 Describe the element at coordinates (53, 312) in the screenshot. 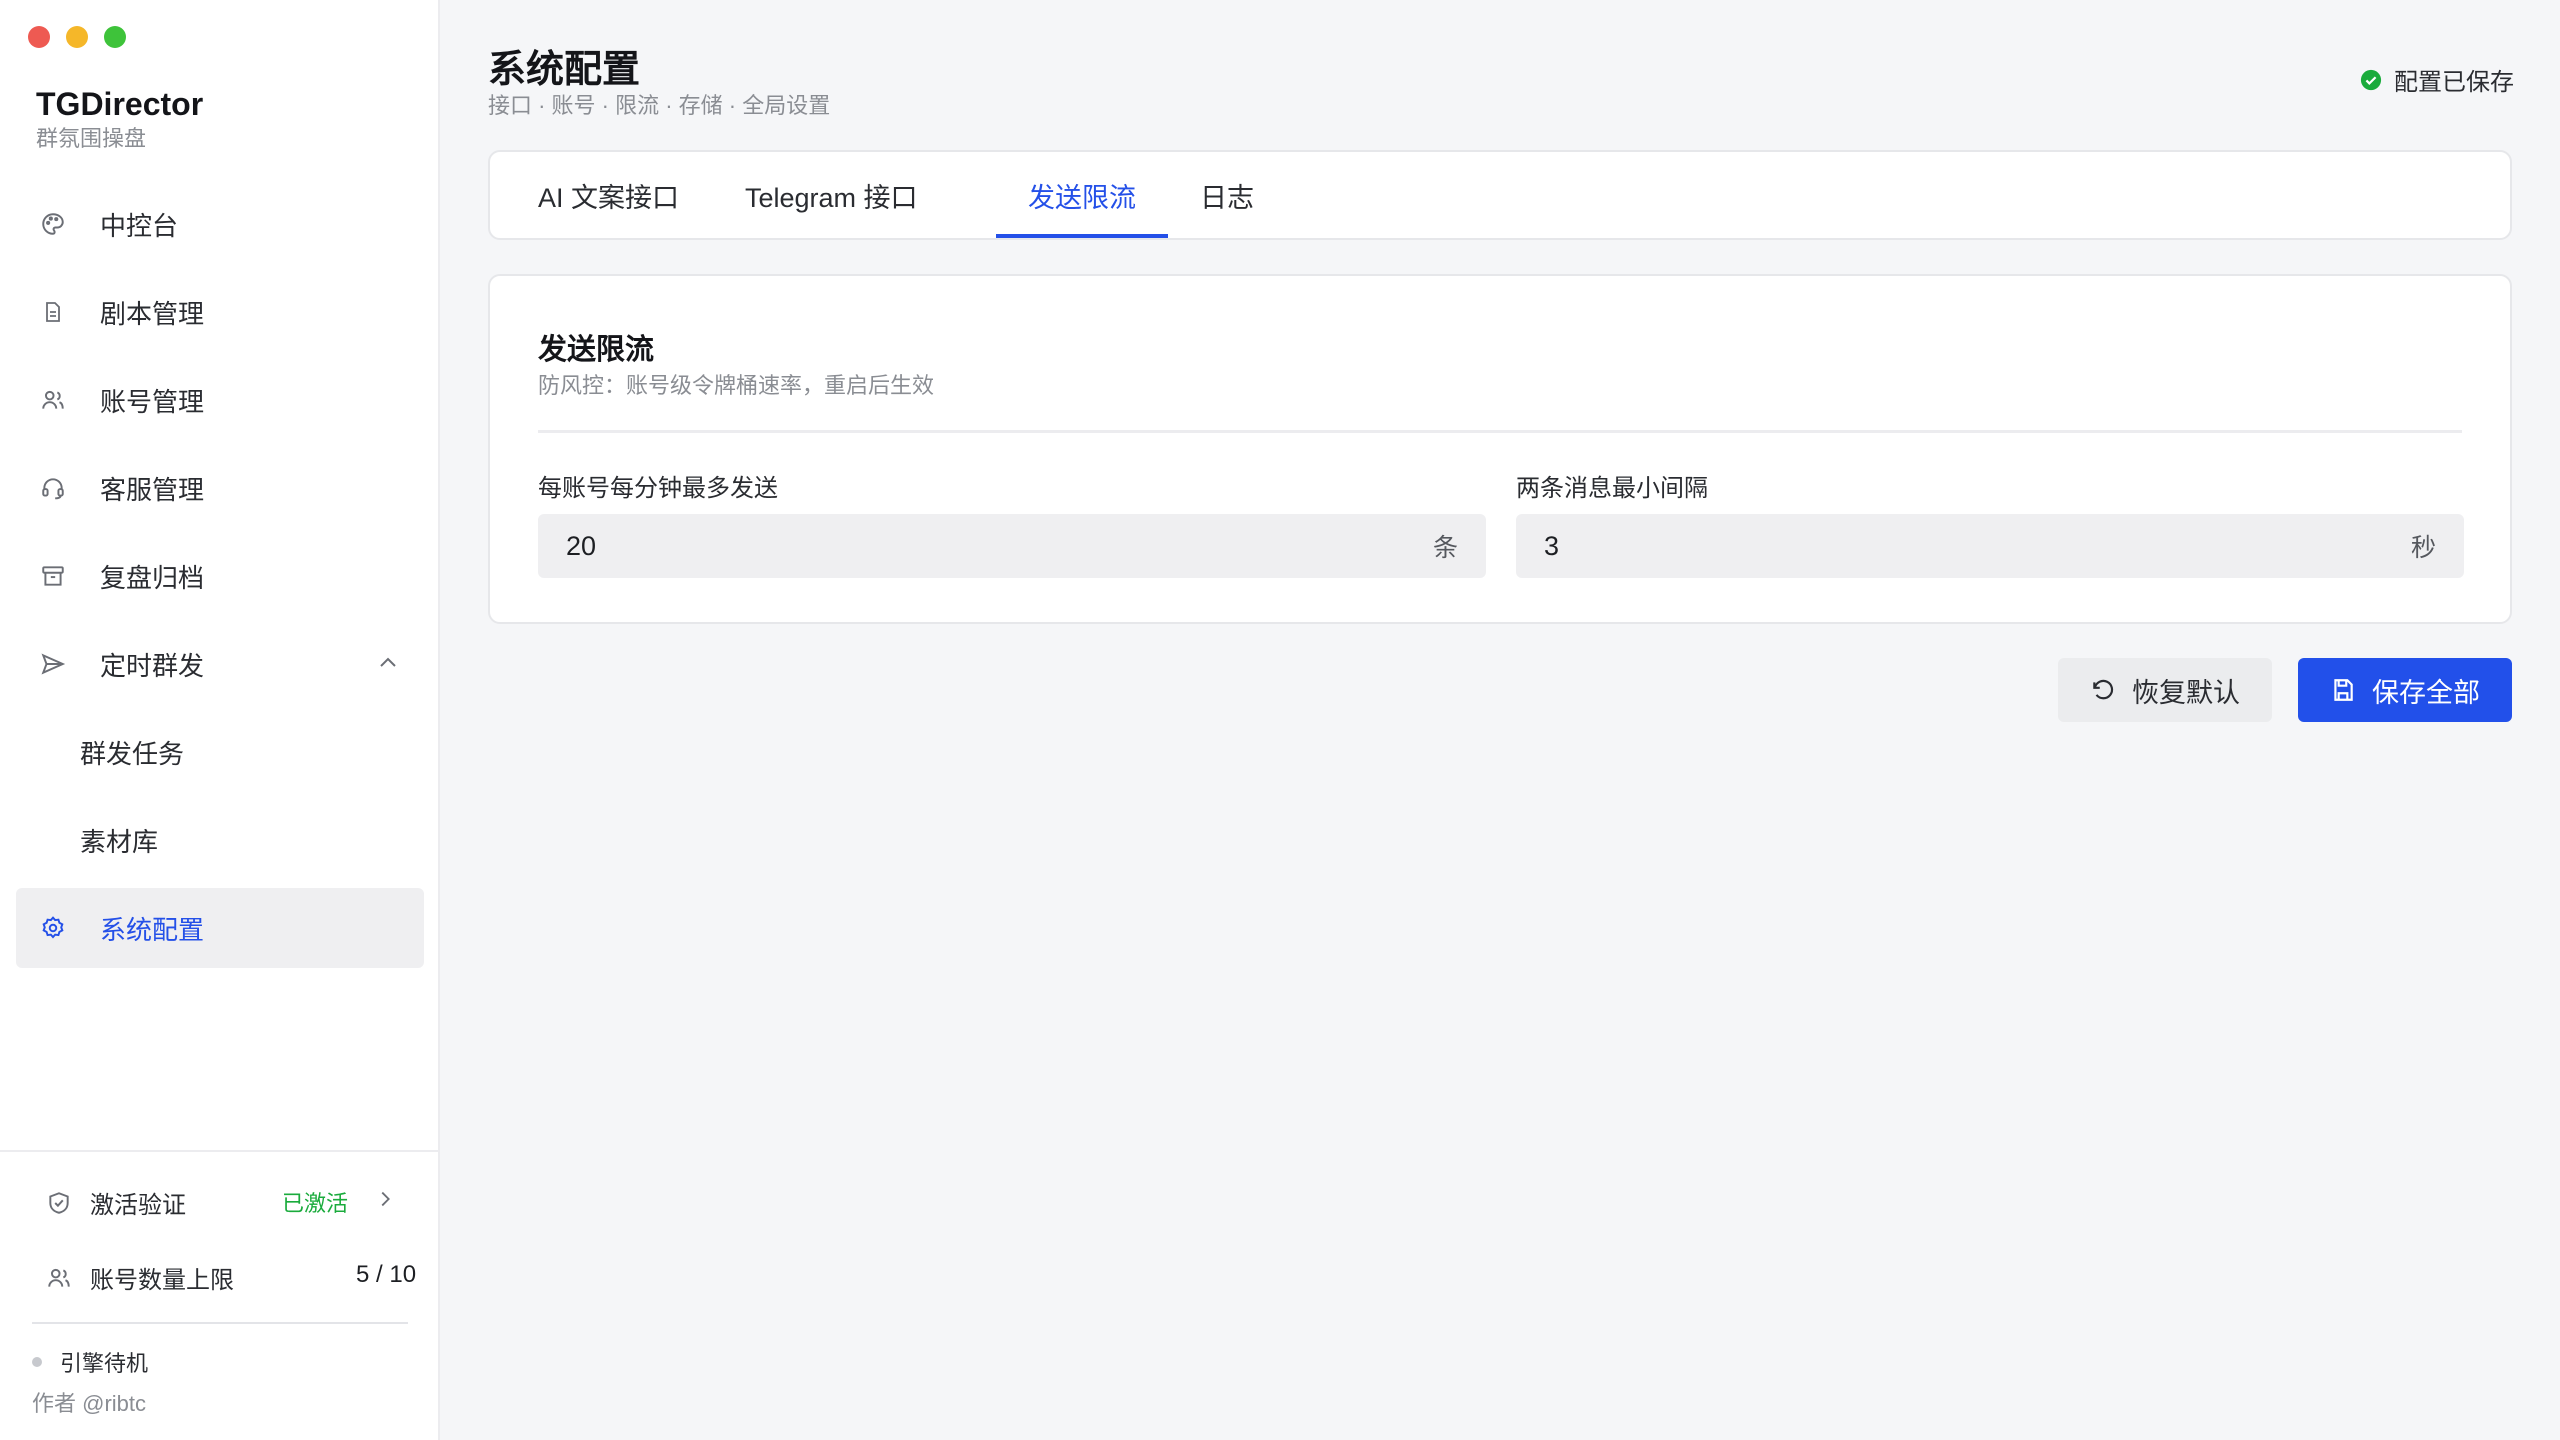

I see `document-icon` at that location.